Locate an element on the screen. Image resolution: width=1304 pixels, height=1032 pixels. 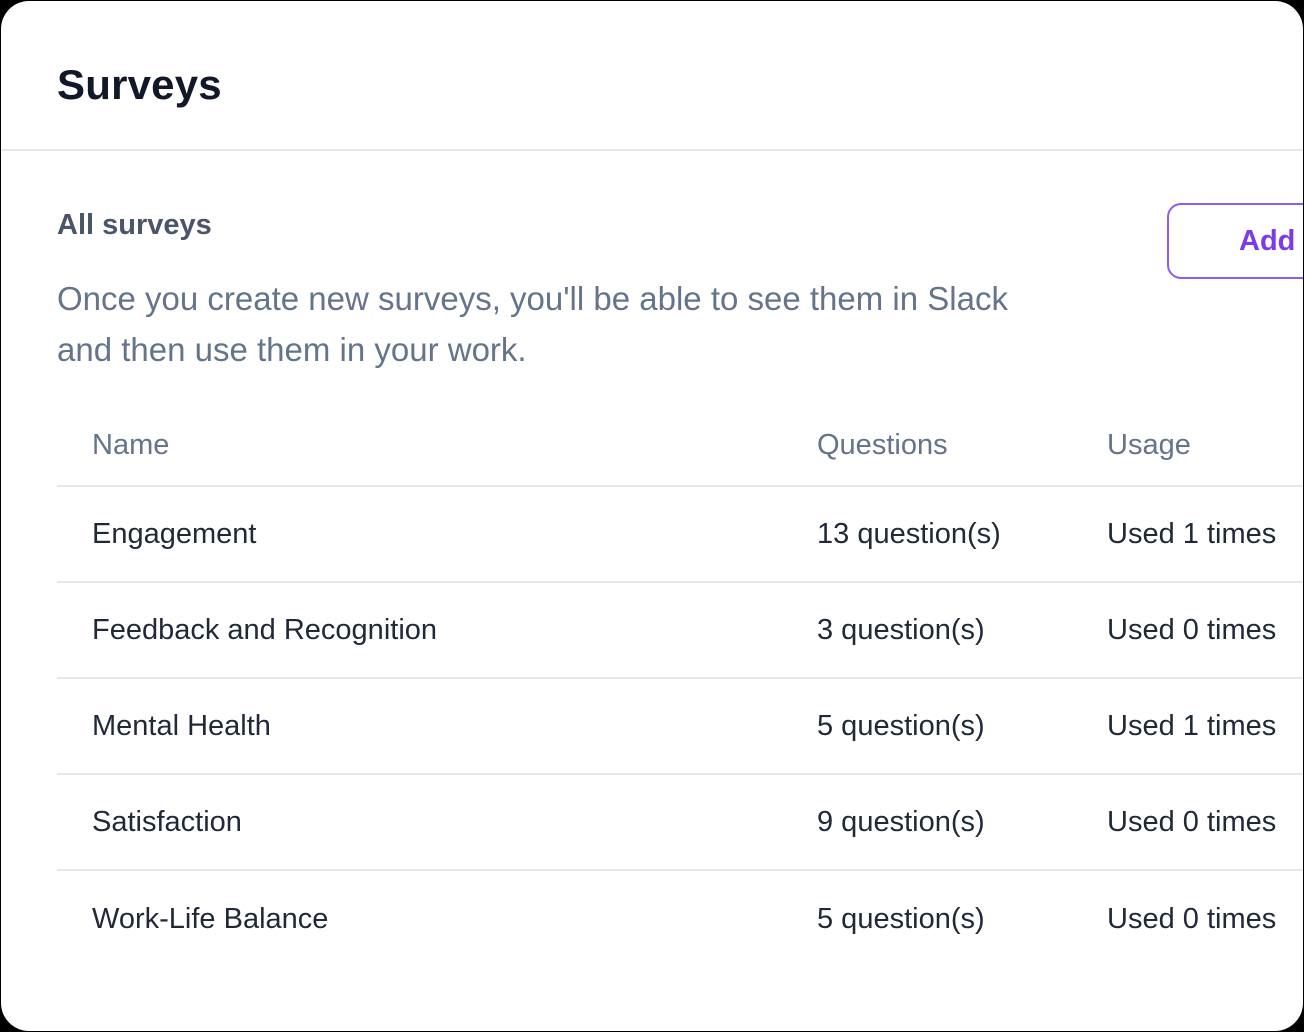
survey-name: Satisfaction is located at coordinates (167, 821).